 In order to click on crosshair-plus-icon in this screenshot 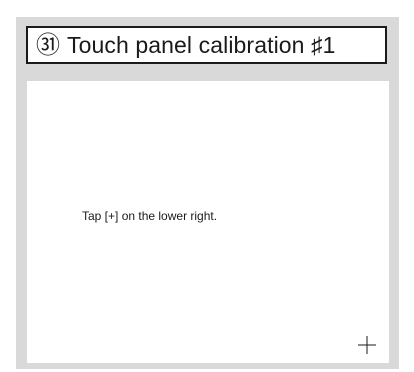, I will do `click(367, 345)`.